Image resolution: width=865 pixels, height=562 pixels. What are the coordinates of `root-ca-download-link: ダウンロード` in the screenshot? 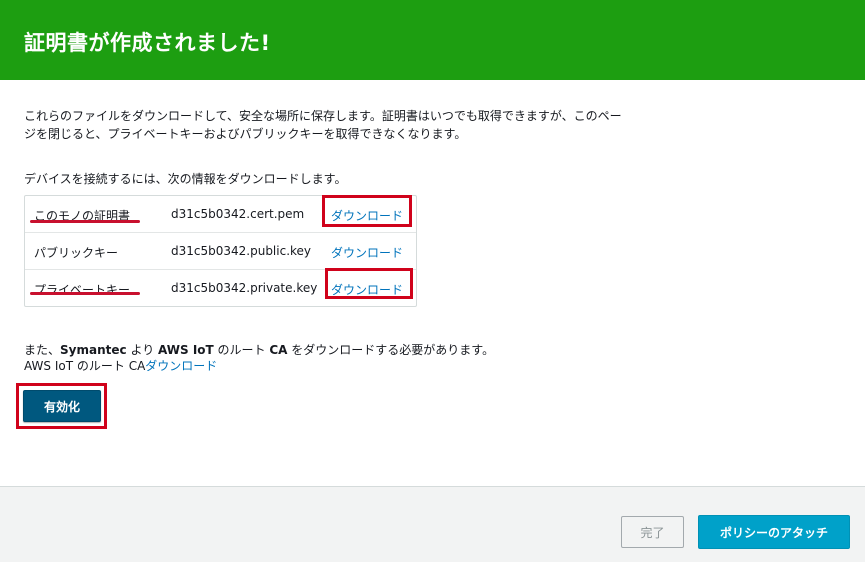 It's located at (181, 366).